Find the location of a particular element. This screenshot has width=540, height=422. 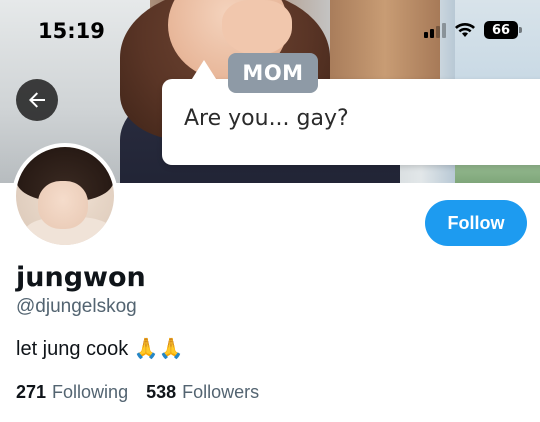

speech-bubble-tail is located at coordinates (204, 71).